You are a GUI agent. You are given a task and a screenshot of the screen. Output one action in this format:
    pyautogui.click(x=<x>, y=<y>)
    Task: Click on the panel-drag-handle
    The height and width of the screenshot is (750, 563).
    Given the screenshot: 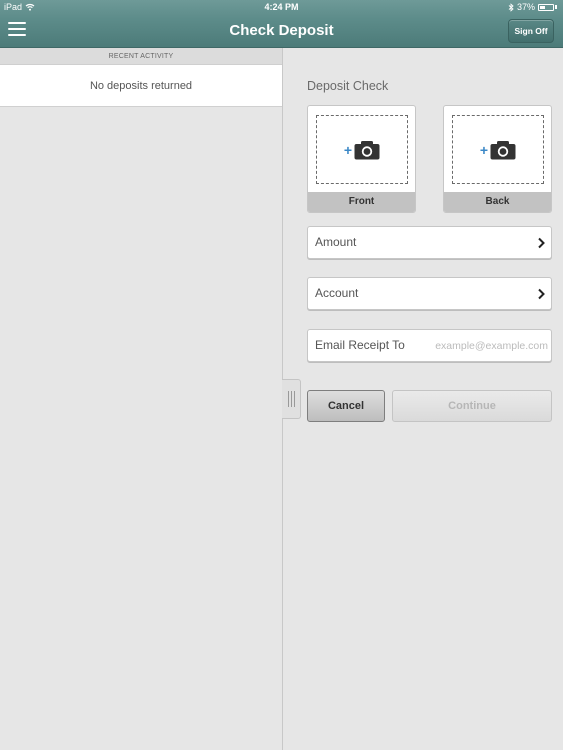 What is the action you would take?
    pyautogui.click(x=291, y=399)
    